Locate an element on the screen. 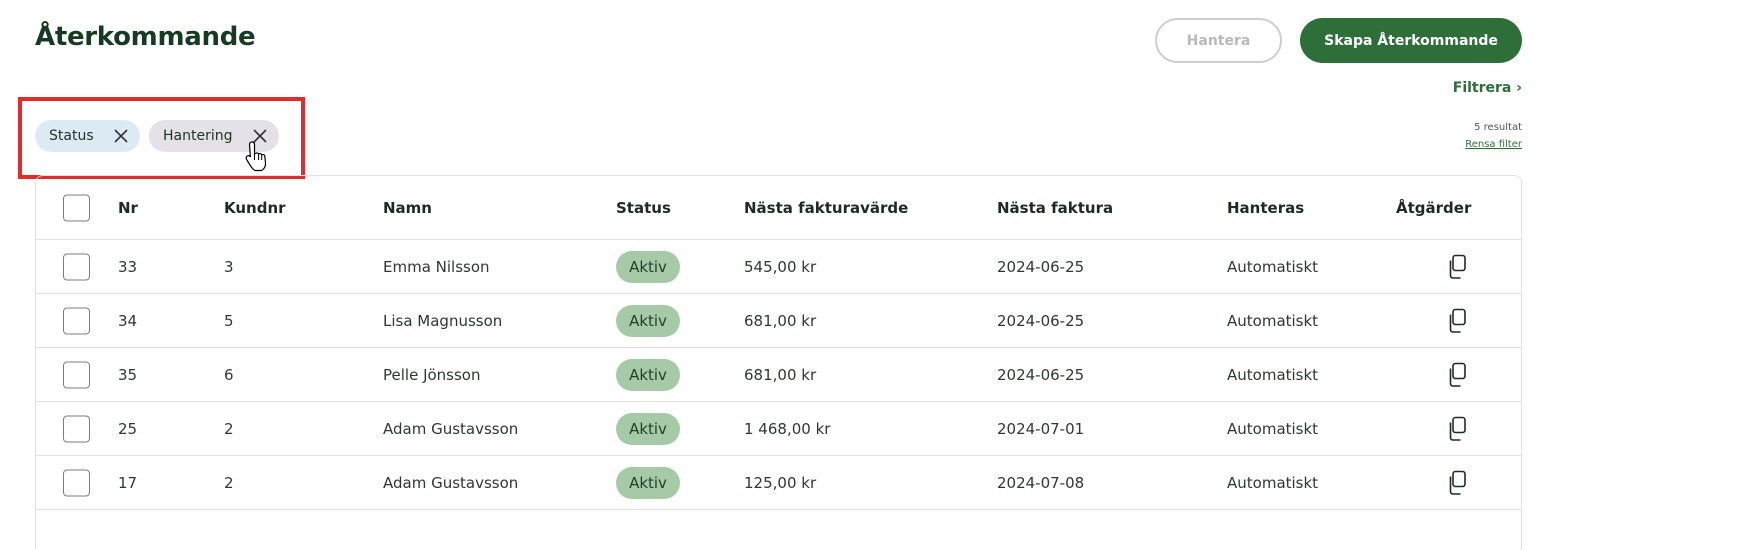 The width and height of the screenshot is (1752, 550). cell-next-value: 545,00 kr is located at coordinates (780, 266).